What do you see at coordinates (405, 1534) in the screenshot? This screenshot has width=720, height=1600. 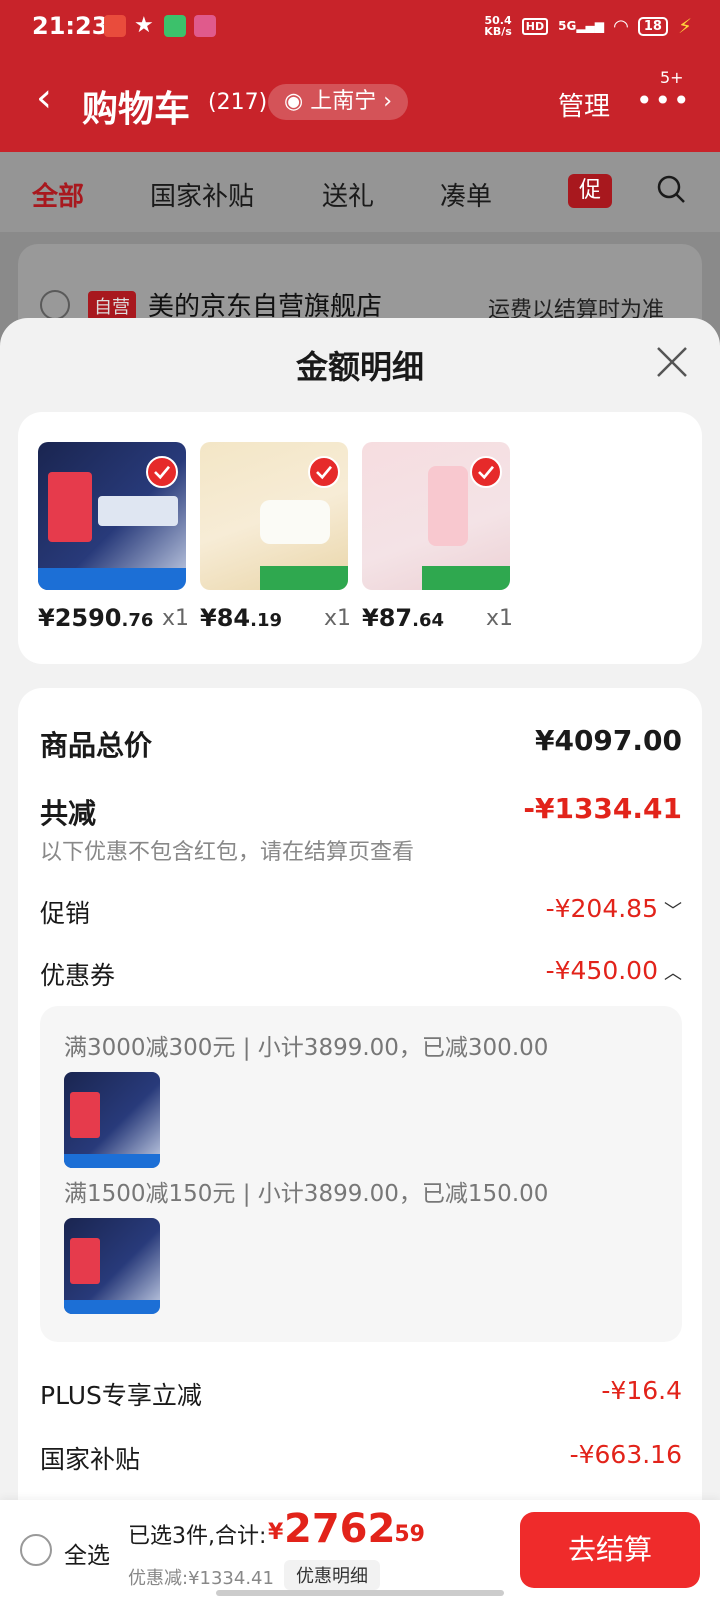 I see `total-amount-decimal: .59` at bounding box center [405, 1534].